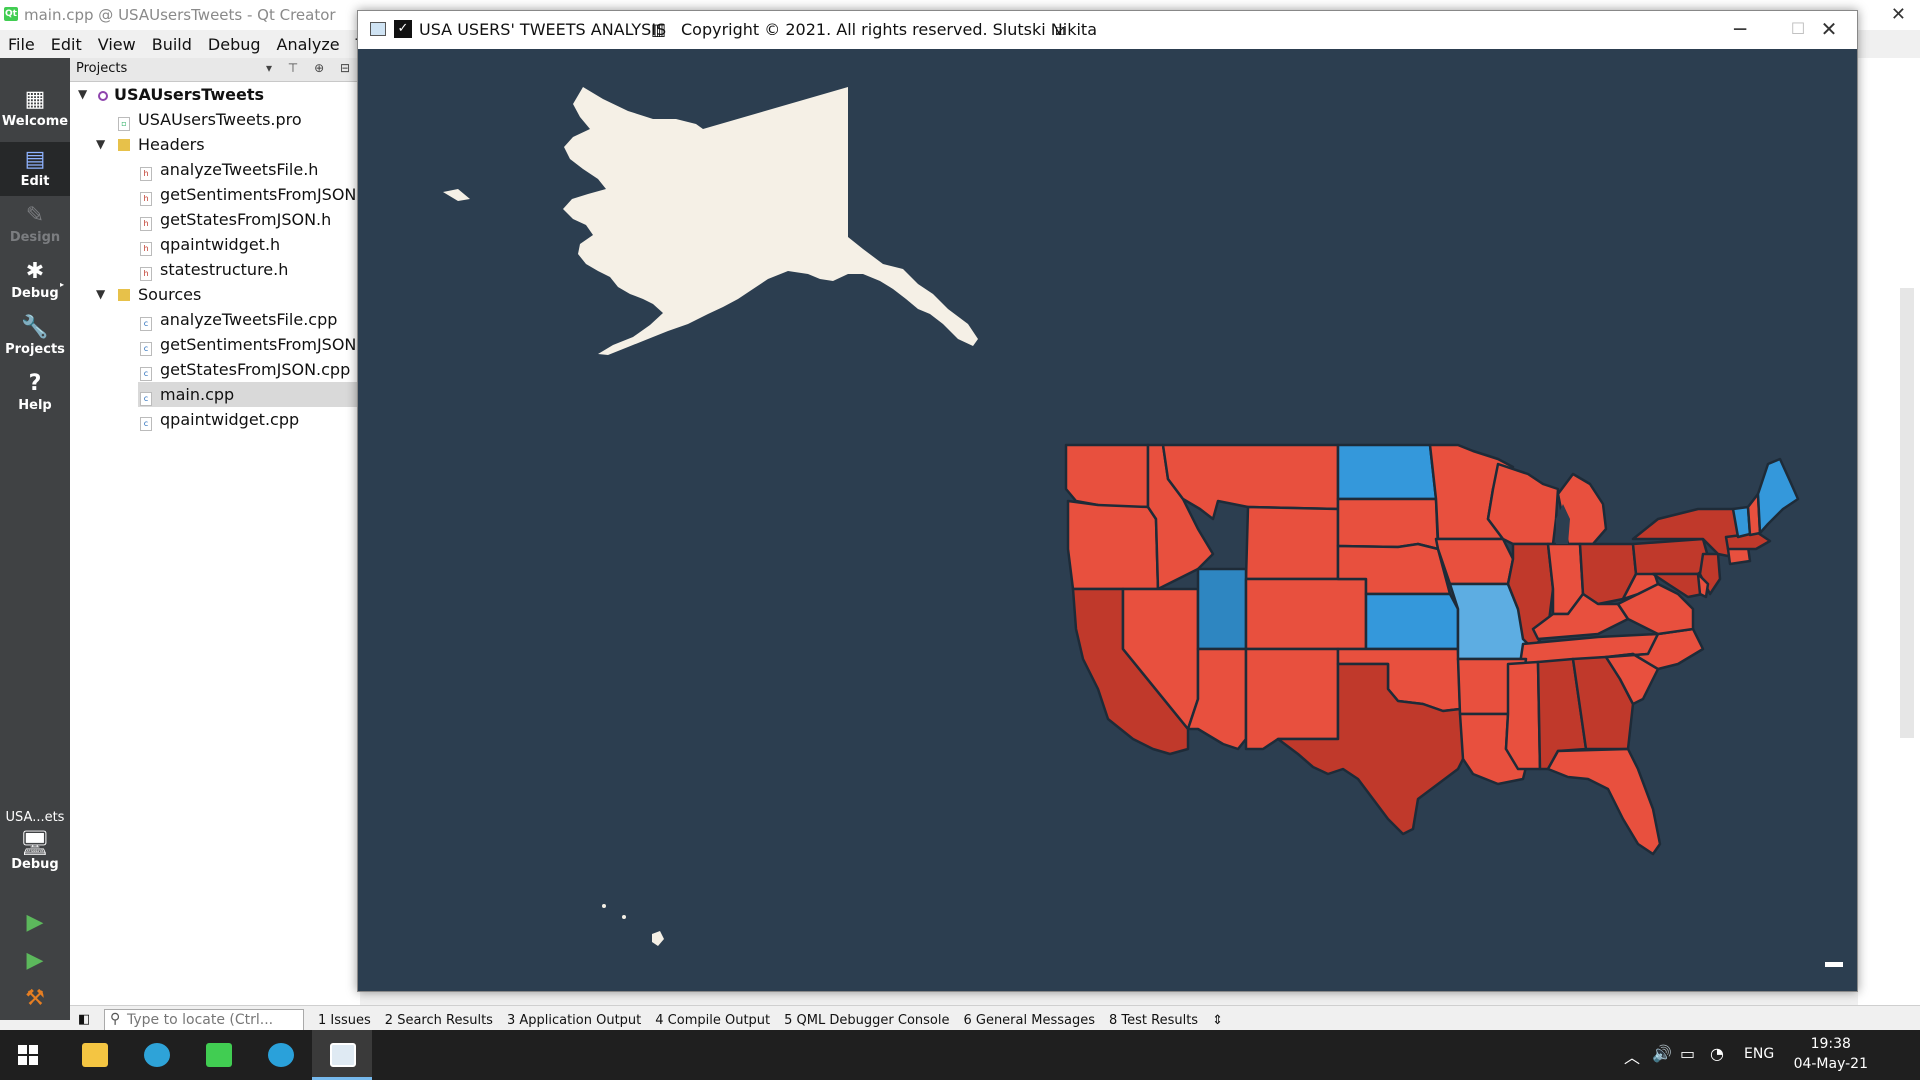  Describe the element at coordinates (1292, 699) in the screenshot. I see `state-new-mexico` at that location.